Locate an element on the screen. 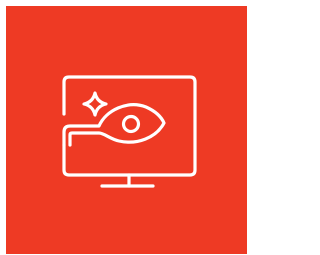  sparkle-icon is located at coordinates (95, 104).